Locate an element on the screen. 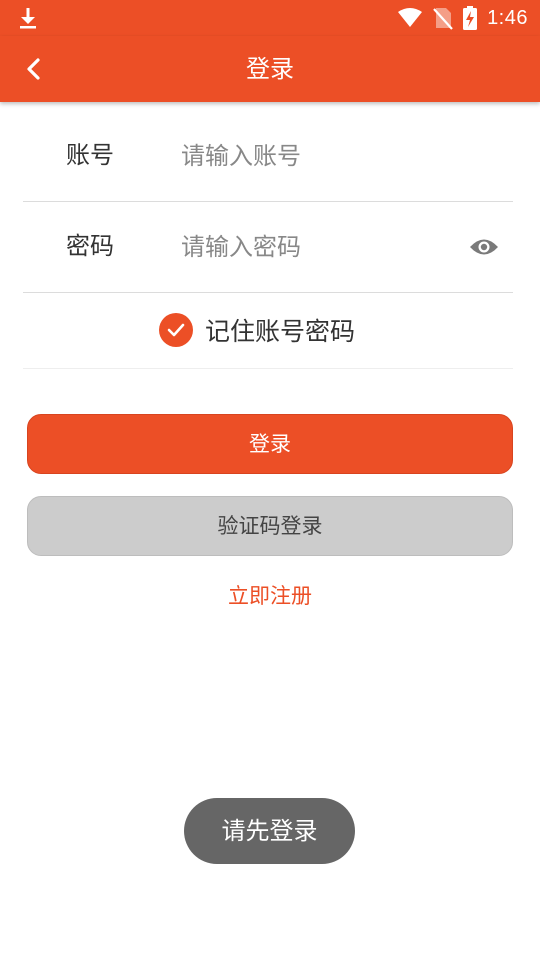 The height and width of the screenshot is (960, 540). battery-charging-icon is located at coordinates (470, 18).